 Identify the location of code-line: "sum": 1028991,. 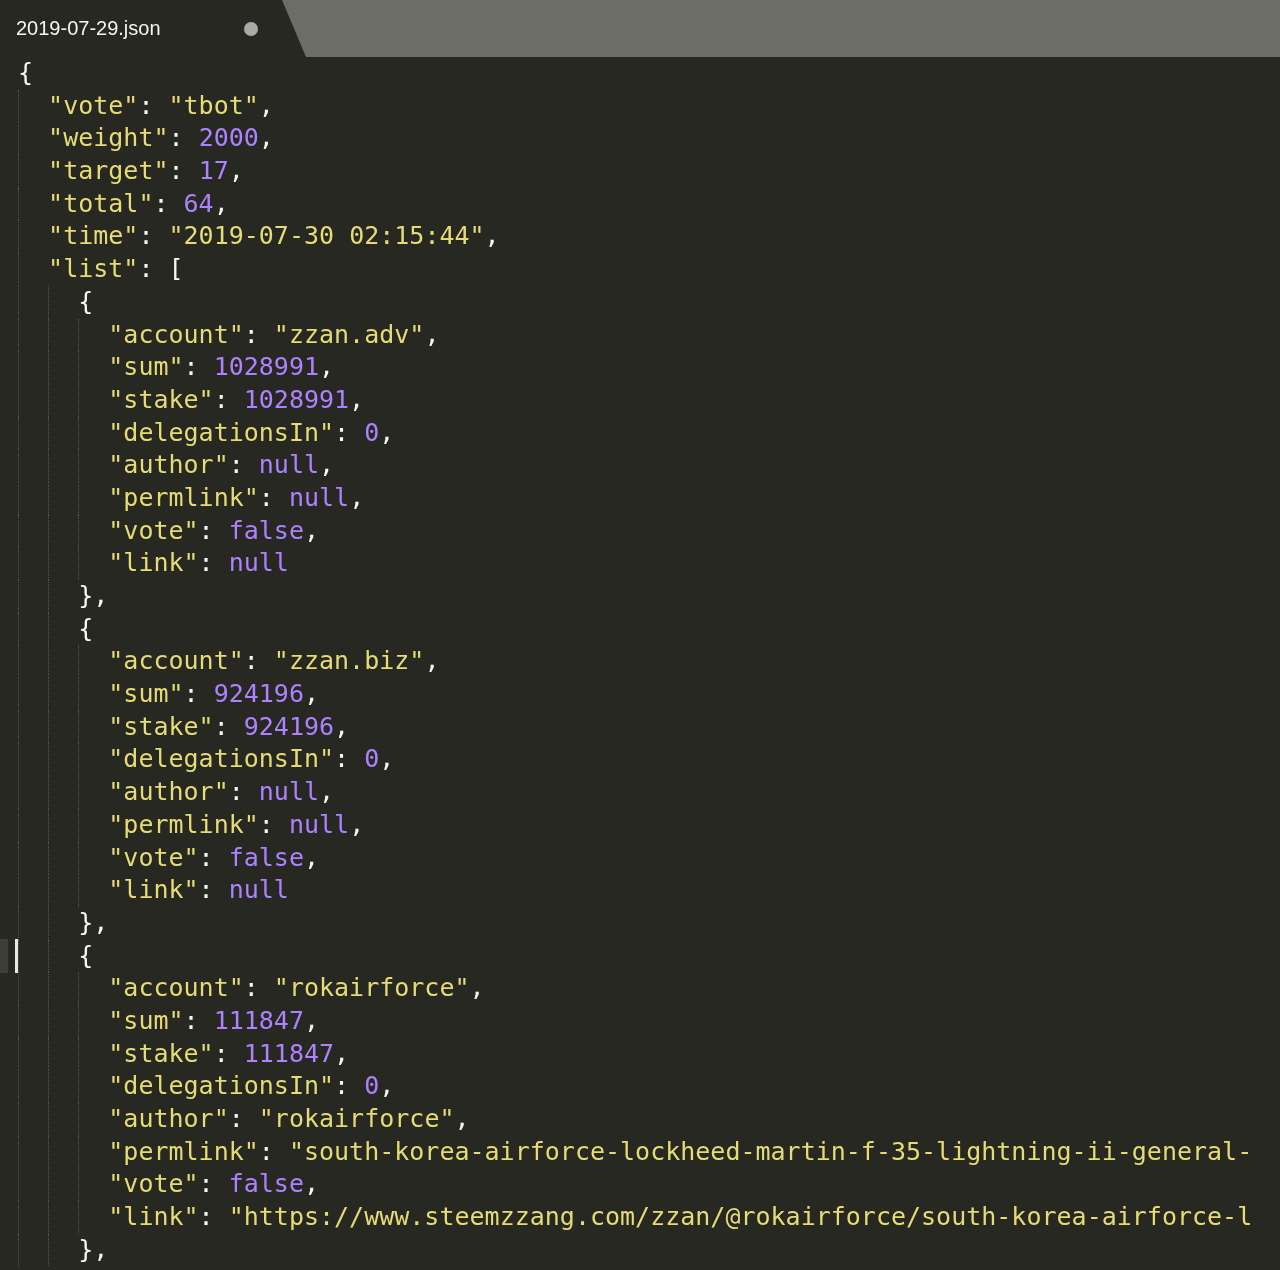
(221, 367).